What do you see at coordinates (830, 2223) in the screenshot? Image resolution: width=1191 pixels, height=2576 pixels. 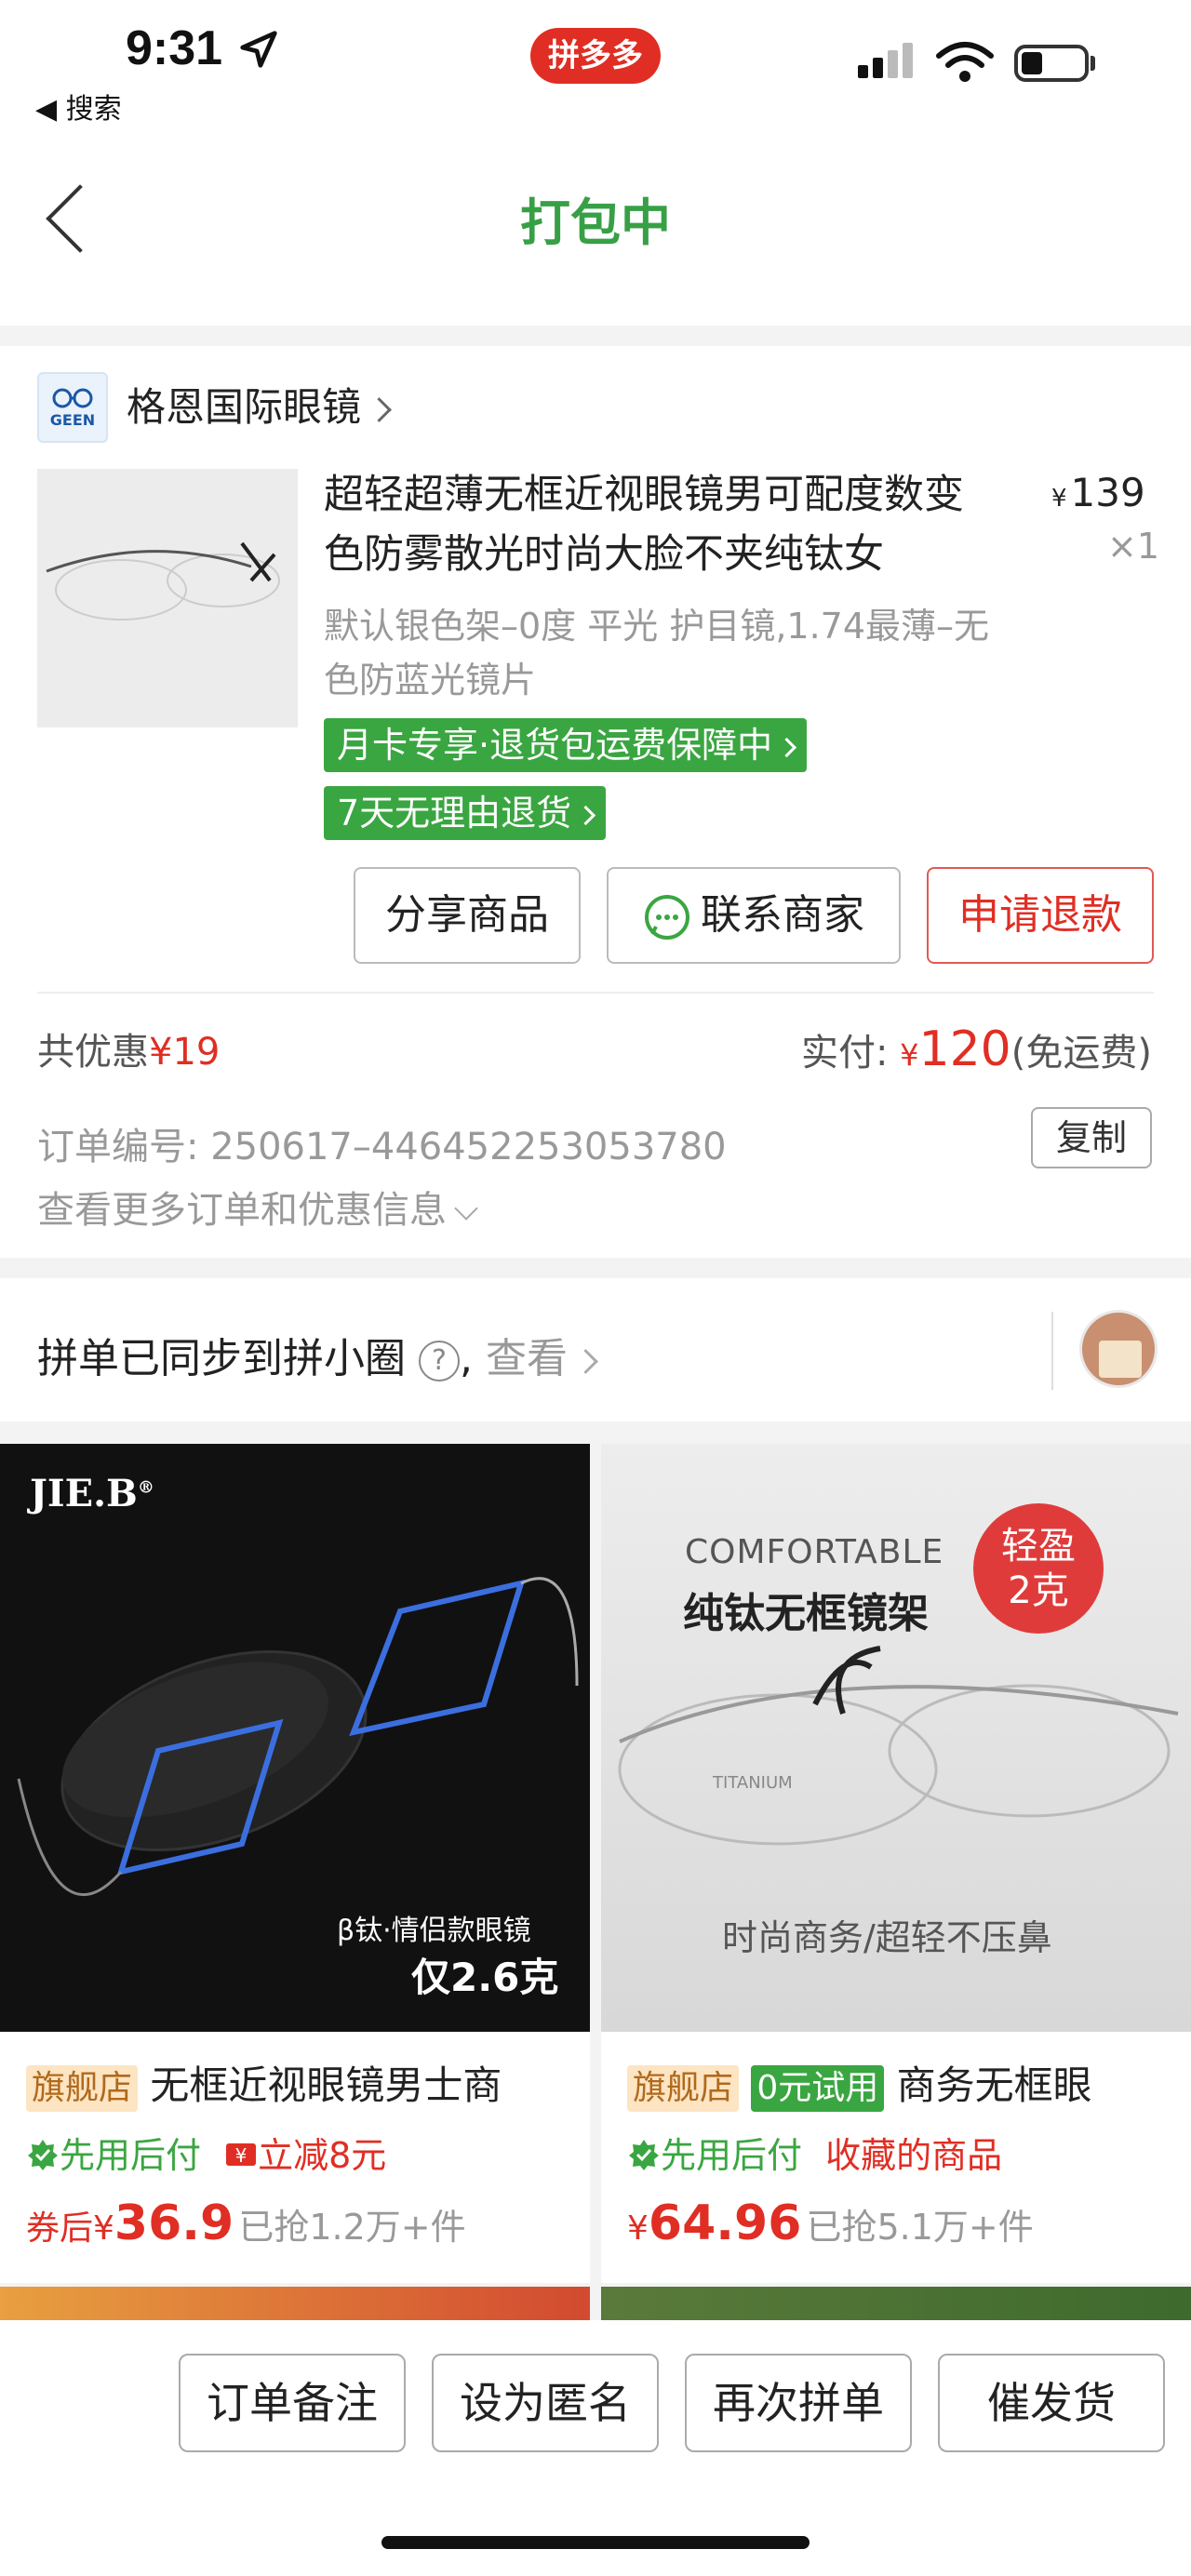 I see `recommendation-price-row: ¥64.96 已抢5.1万+件` at bounding box center [830, 2223].